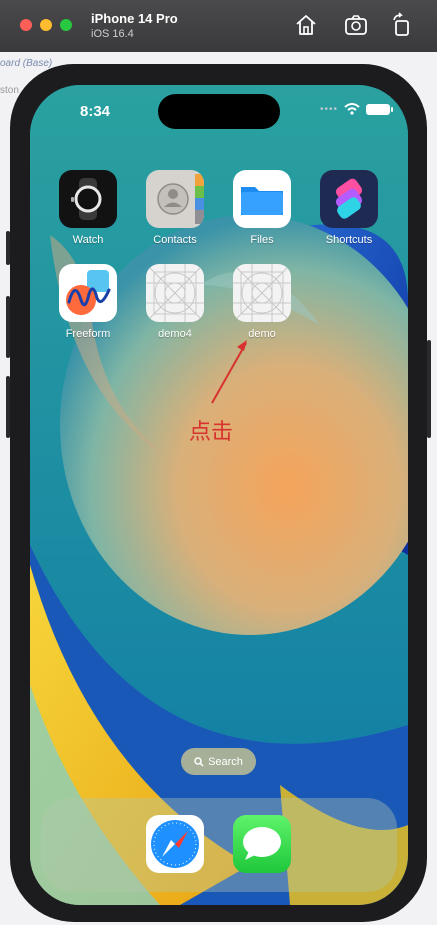 The image size is (437, 925). I want to click on screenshot-icon, so click(356, 25).